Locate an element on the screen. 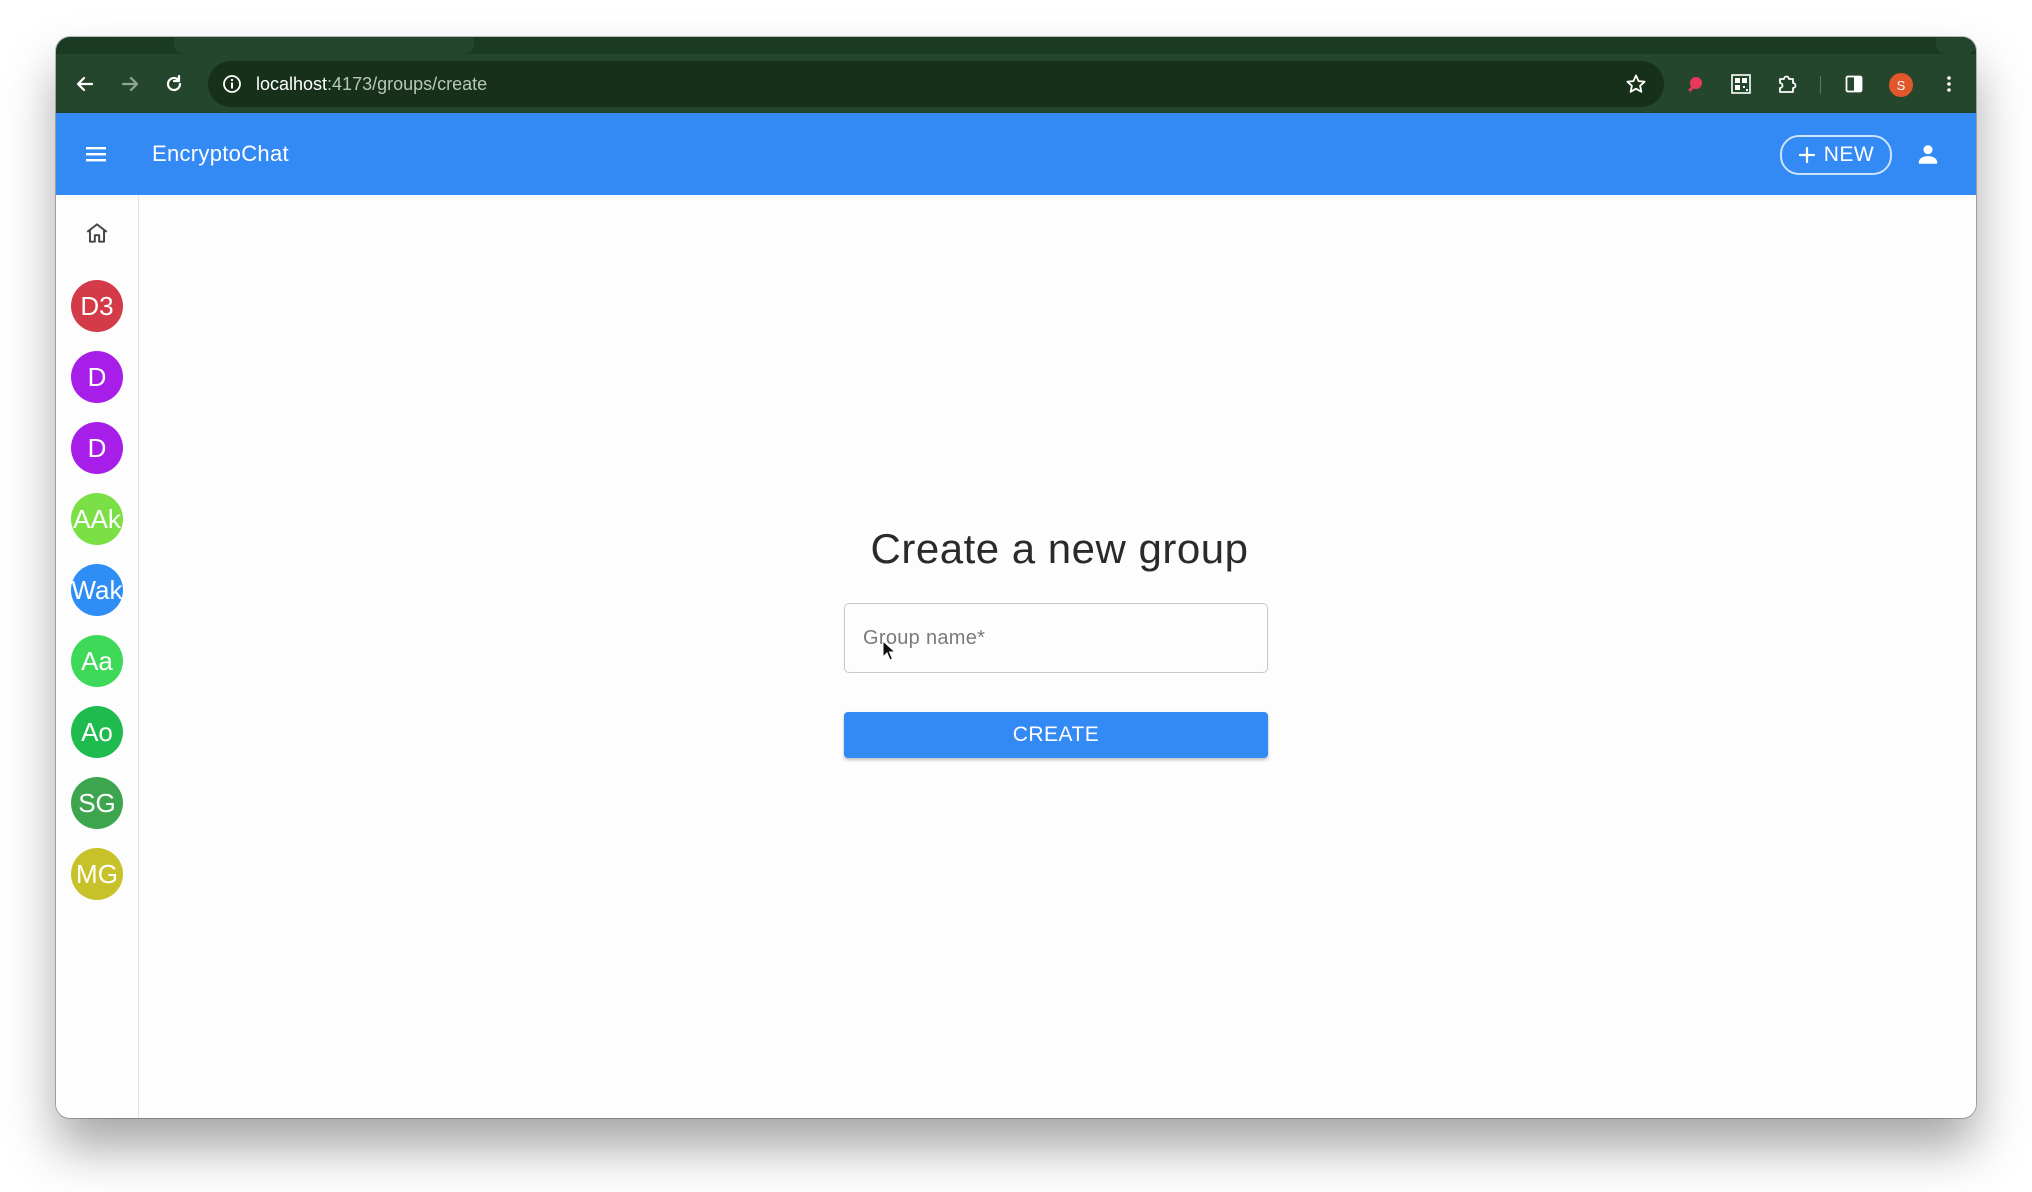 This screenshot has height=1192, width=2032. plus-icon is located at coordinates (1806, 155).